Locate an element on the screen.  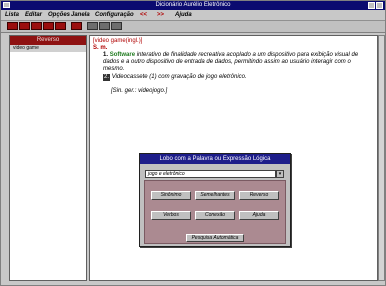
sense-2-tag: 2. is located at coordinates (107, 77).